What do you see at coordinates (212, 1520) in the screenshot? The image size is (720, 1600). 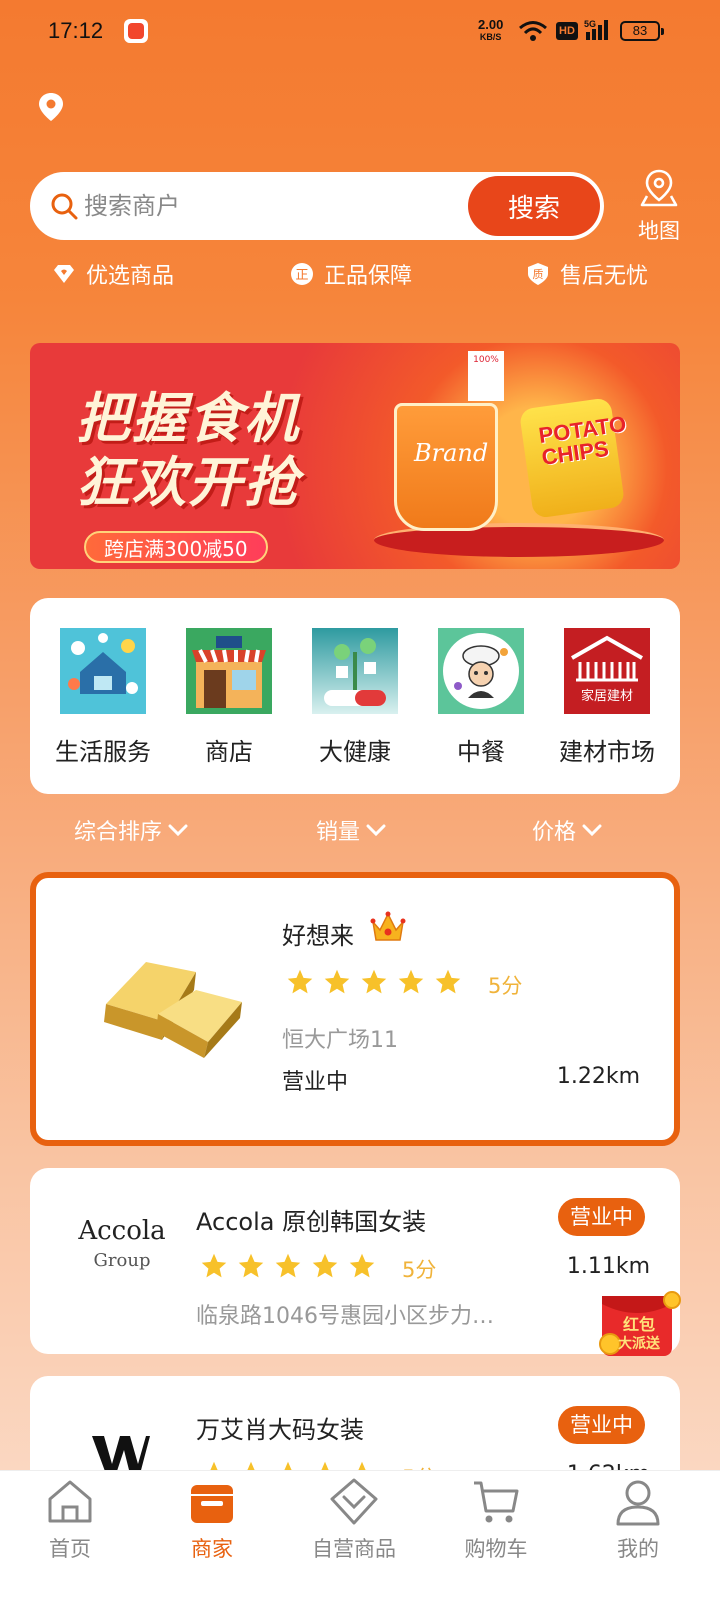 I see `tab-merchant: 商家` at bounding box center [212, 1520].